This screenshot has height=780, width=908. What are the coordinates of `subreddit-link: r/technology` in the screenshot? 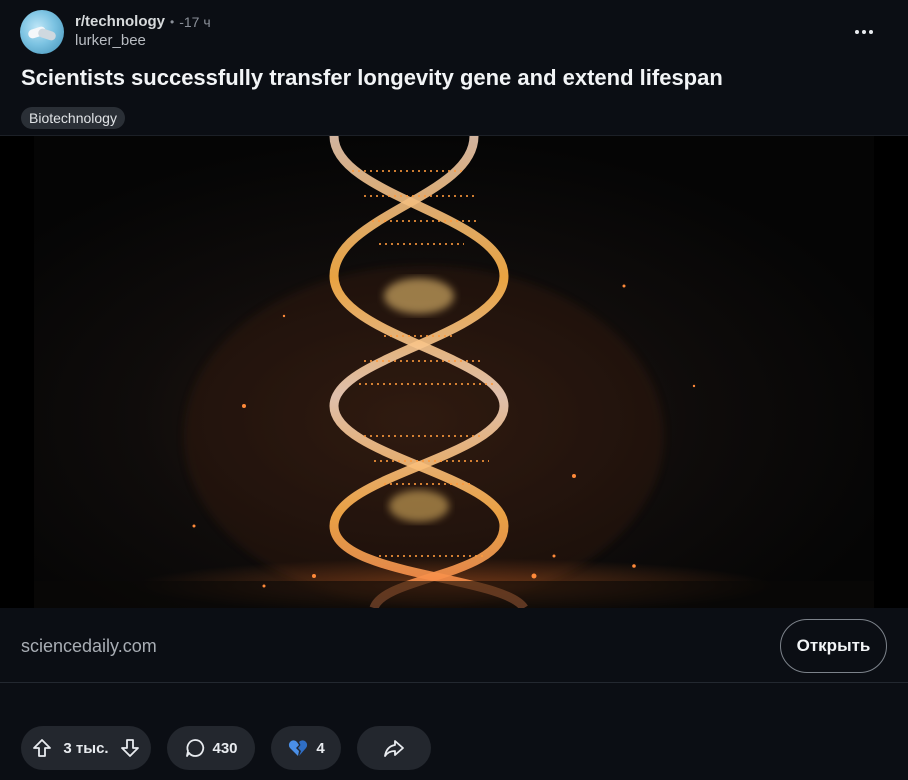 It's located at (120, 21).